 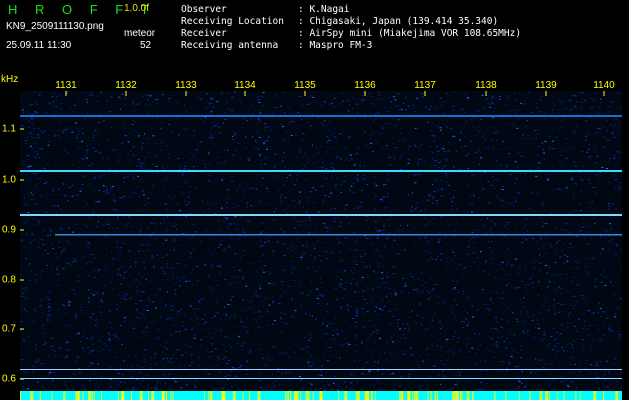 I want to click on antenna-value: : Maspro FM-3, so click(x=335, y=45).